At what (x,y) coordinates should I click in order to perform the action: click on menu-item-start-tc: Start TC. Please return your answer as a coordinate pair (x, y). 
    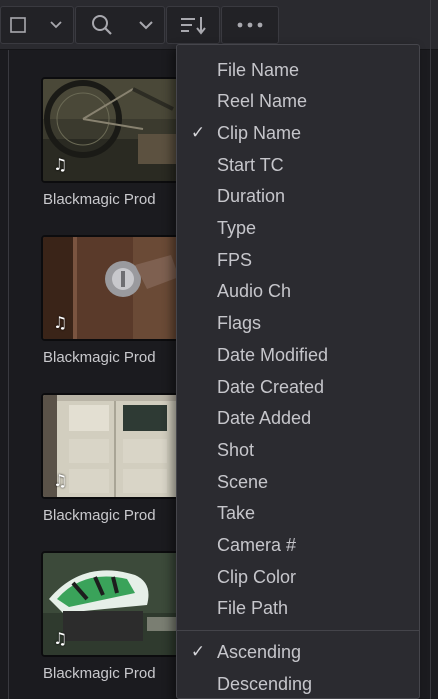
    Looking at the image, I should click on (298, 165).